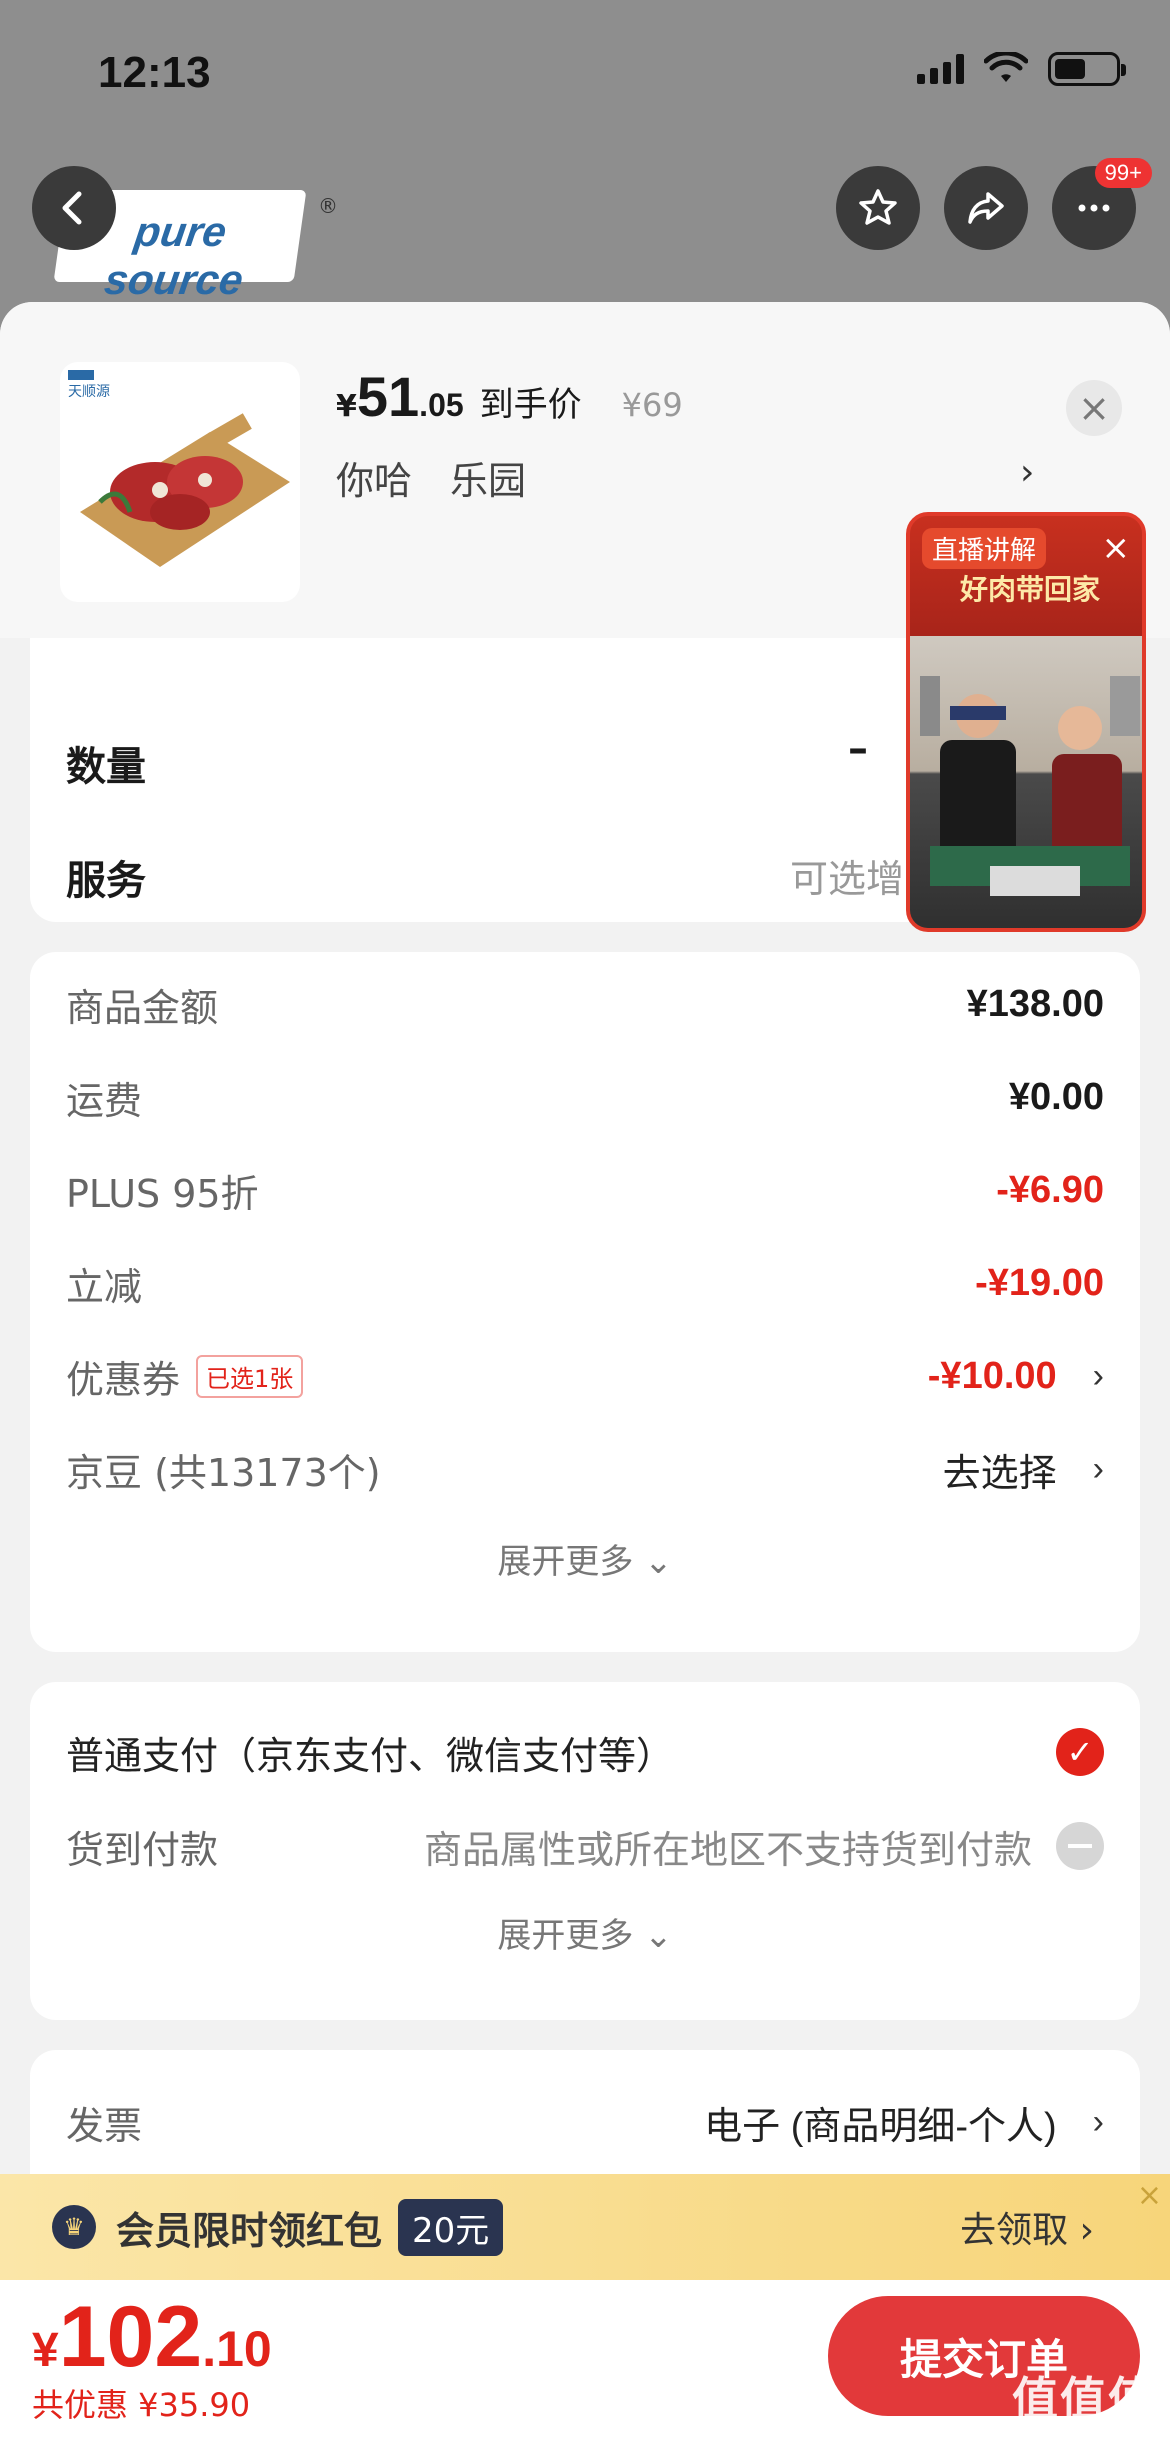  Describe the element at coordinates (940, 69) in the screenshot. I see `signal-icon` at that location.